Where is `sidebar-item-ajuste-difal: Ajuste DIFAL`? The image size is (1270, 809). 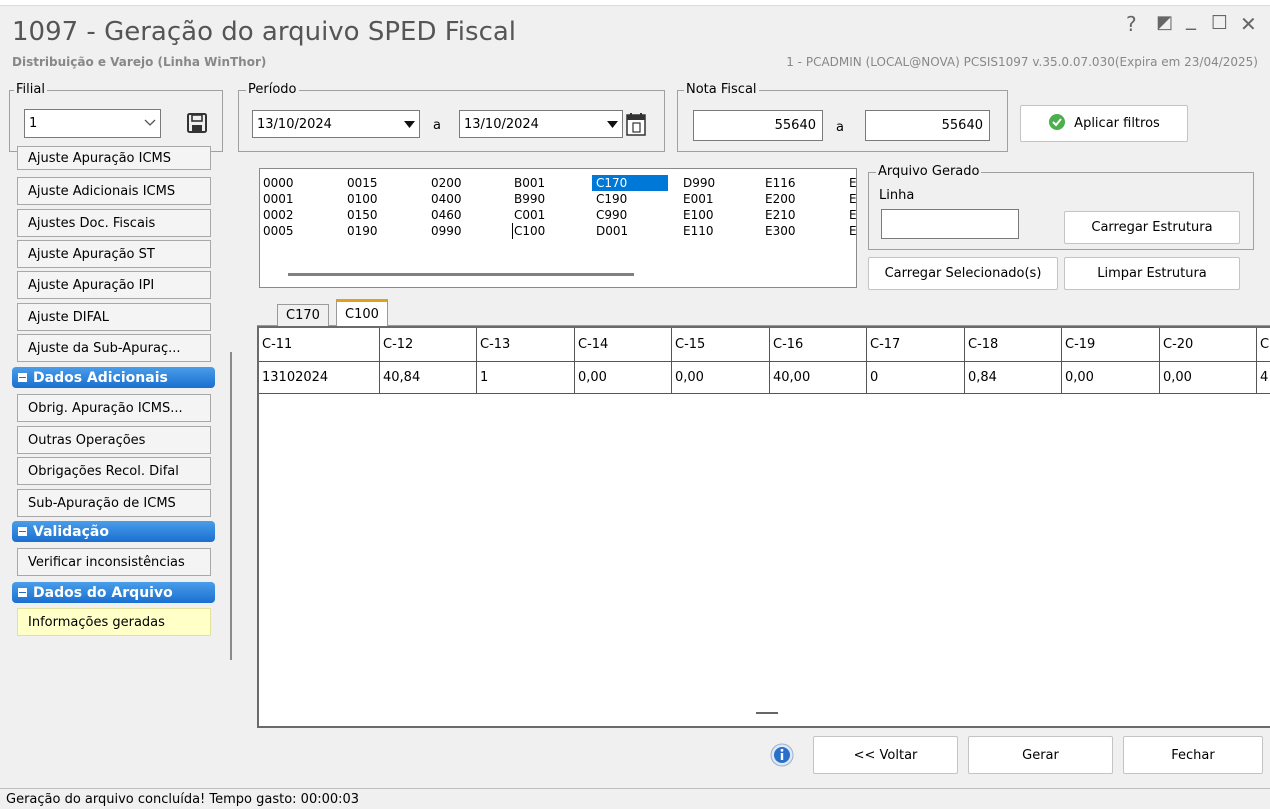 sidebar-item-ajuste-difal: Ajuste DIFAL is located at coordinates (114, 317).